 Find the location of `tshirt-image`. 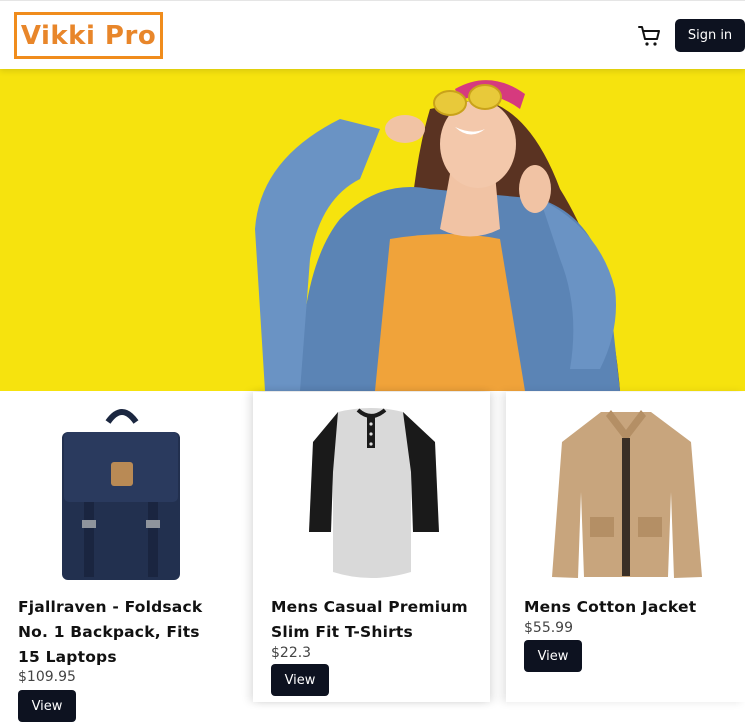

tshirt-image is located at coordinates (374, 493).